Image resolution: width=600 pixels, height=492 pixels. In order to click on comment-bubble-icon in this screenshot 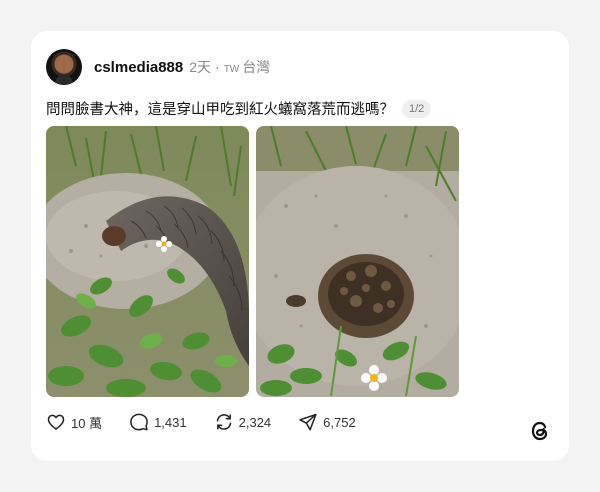, I will do `click(139, 422)`.